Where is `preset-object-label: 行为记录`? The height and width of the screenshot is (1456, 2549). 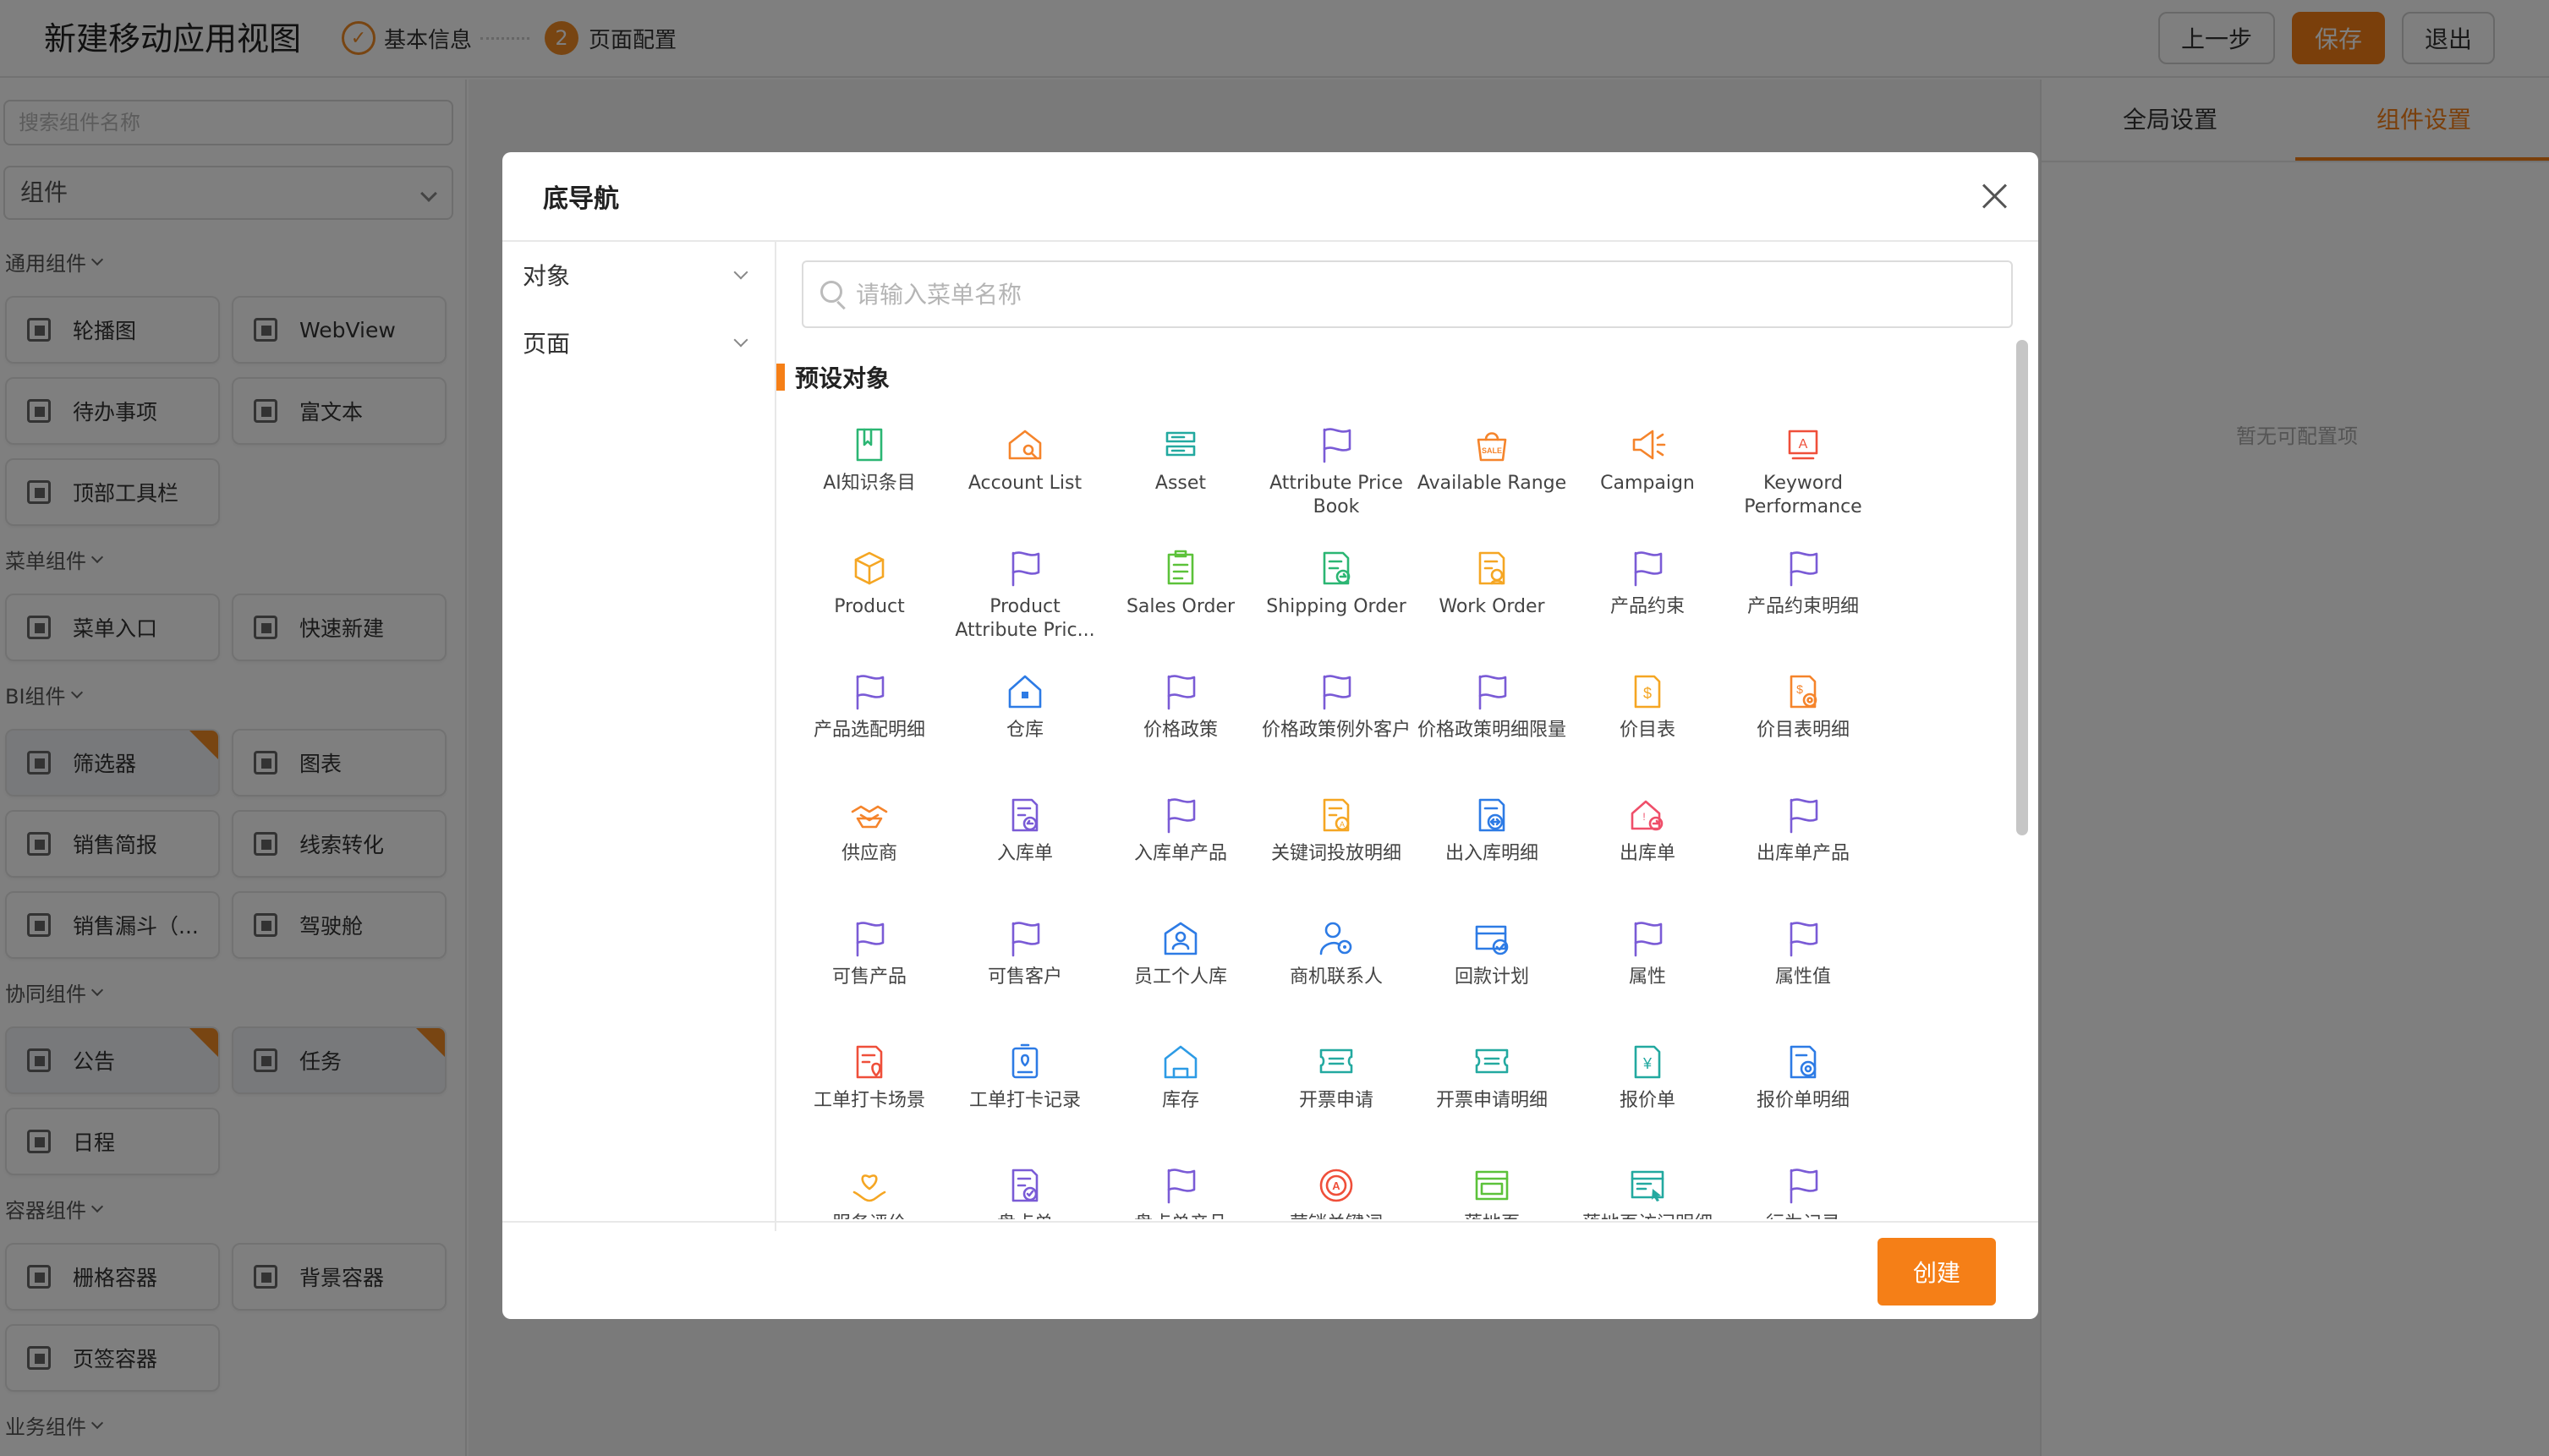 preset-object-label: 行为记录 is located at coordinates (1803, 1215).